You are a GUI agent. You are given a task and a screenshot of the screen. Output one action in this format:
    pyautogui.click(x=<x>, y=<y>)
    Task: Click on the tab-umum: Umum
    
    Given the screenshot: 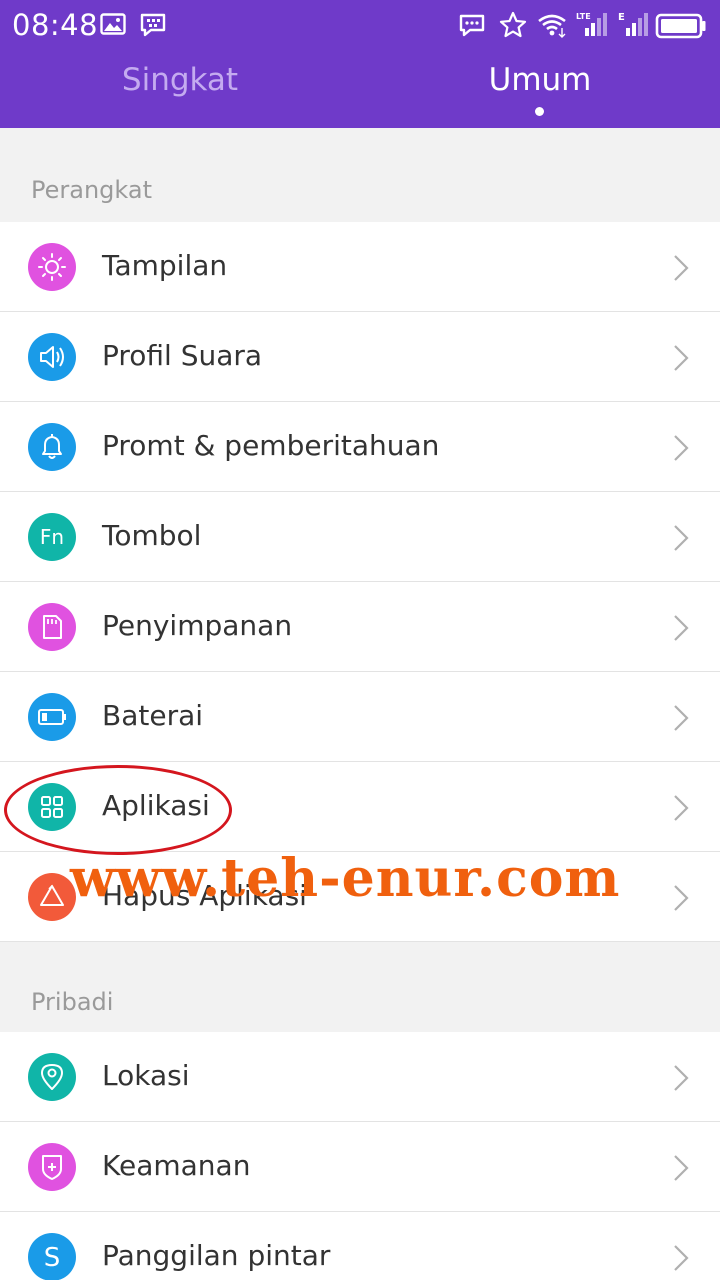 What is the action you would take?
    pyautogui.click(x=540, y=80)
    